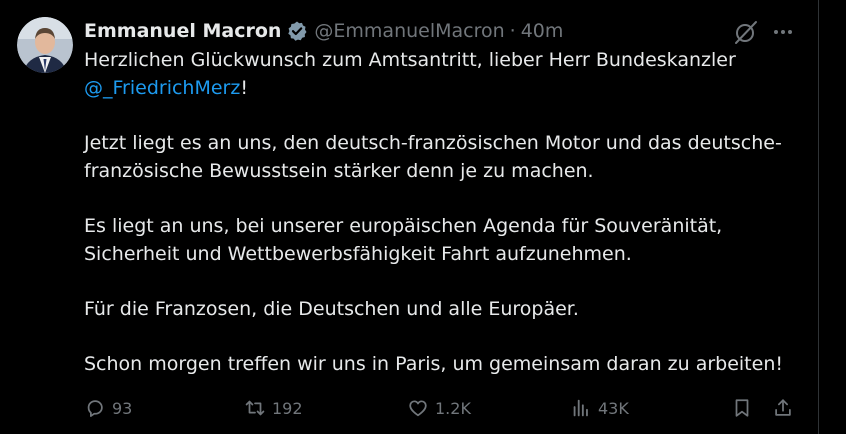 Image resolution: width=846 pixels, height=434 pixels. What do you see at coordinates (287, 408) in the screenshot?
I see `repost-count: 192` at bounding box center [287, 408].